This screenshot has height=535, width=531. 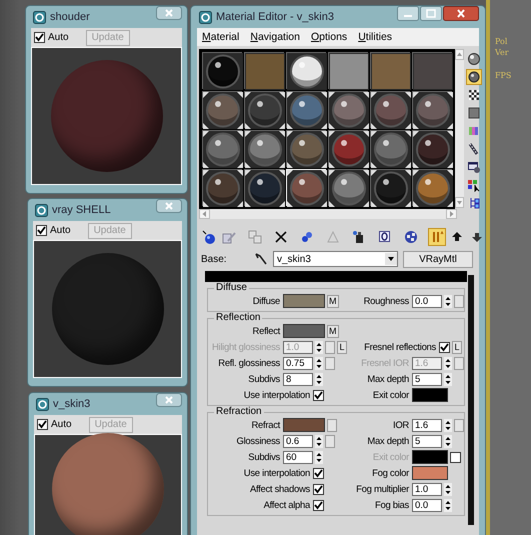 What do you see at coordinates (329, 37) in the screenshot?
I see `menu-item: Options` at bounding box center [329, 37].